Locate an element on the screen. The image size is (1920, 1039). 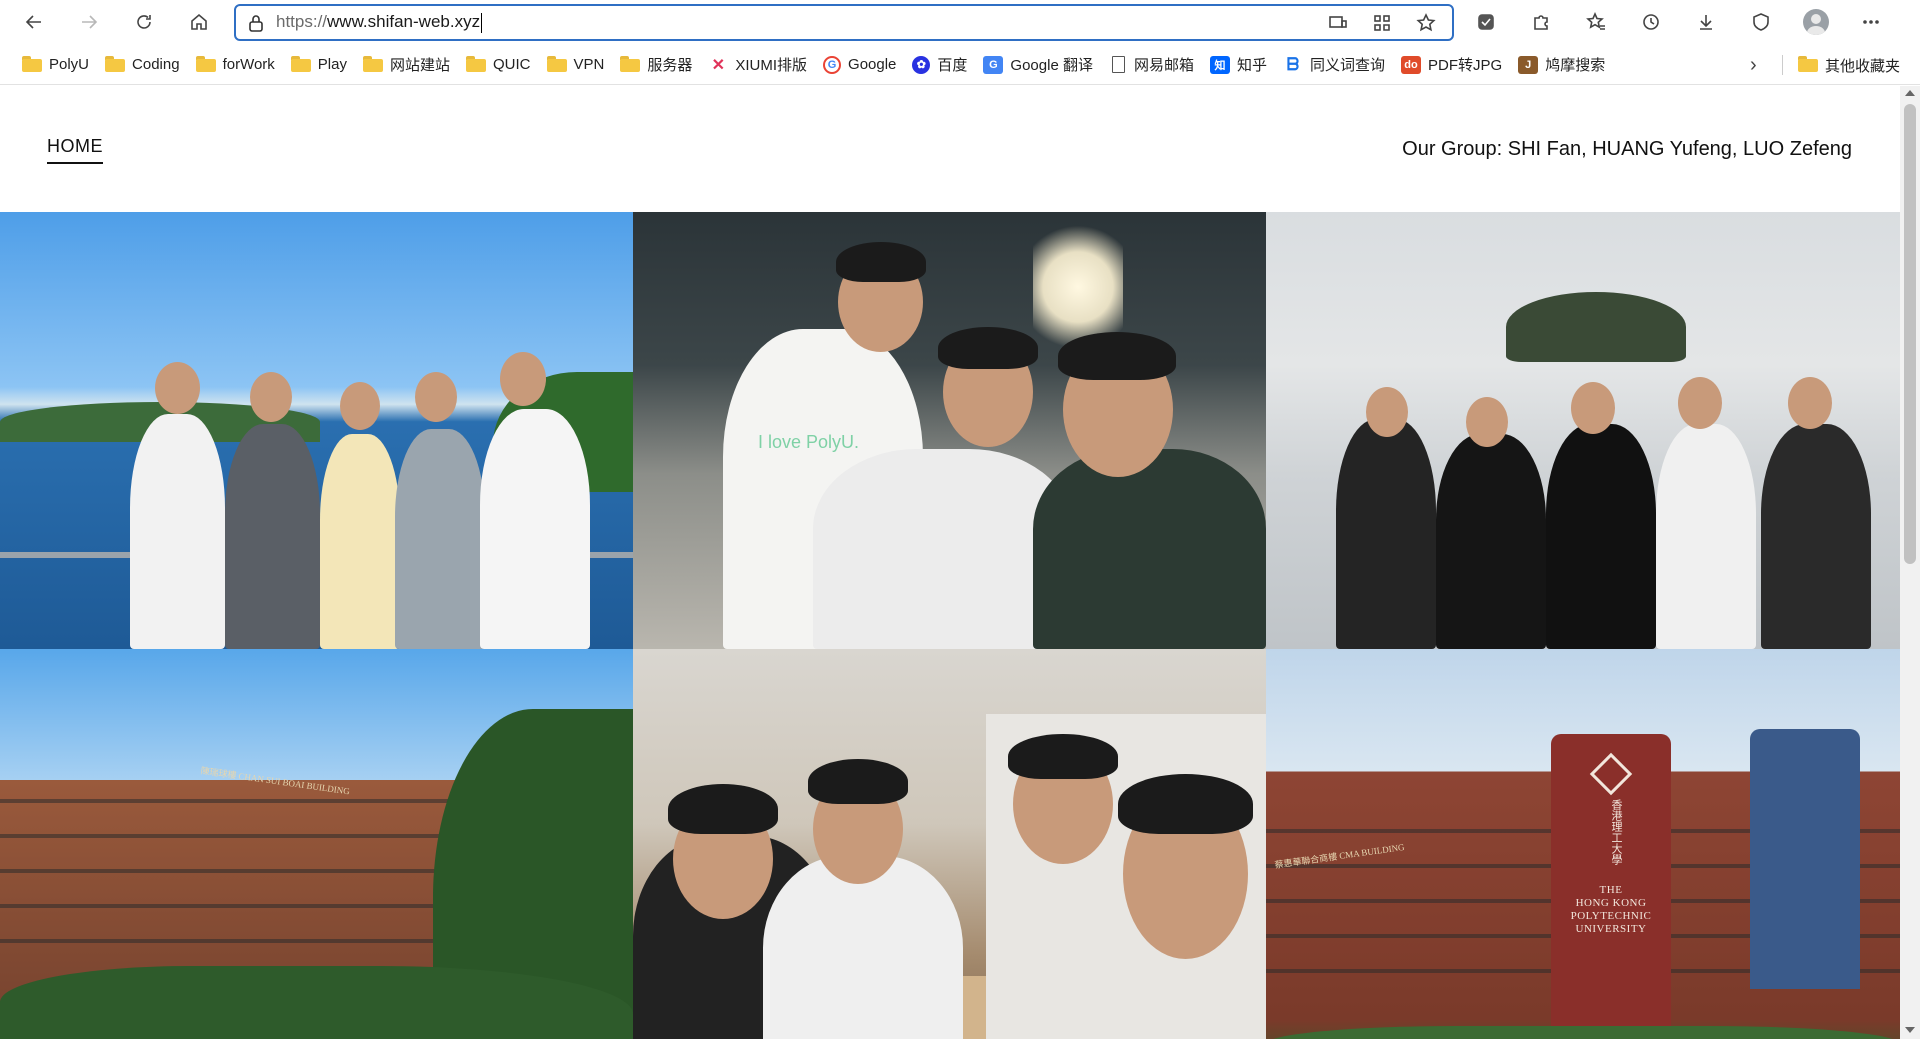
polyu-tower-english-2: HONG KONG is located at coordinates (1611, 903).